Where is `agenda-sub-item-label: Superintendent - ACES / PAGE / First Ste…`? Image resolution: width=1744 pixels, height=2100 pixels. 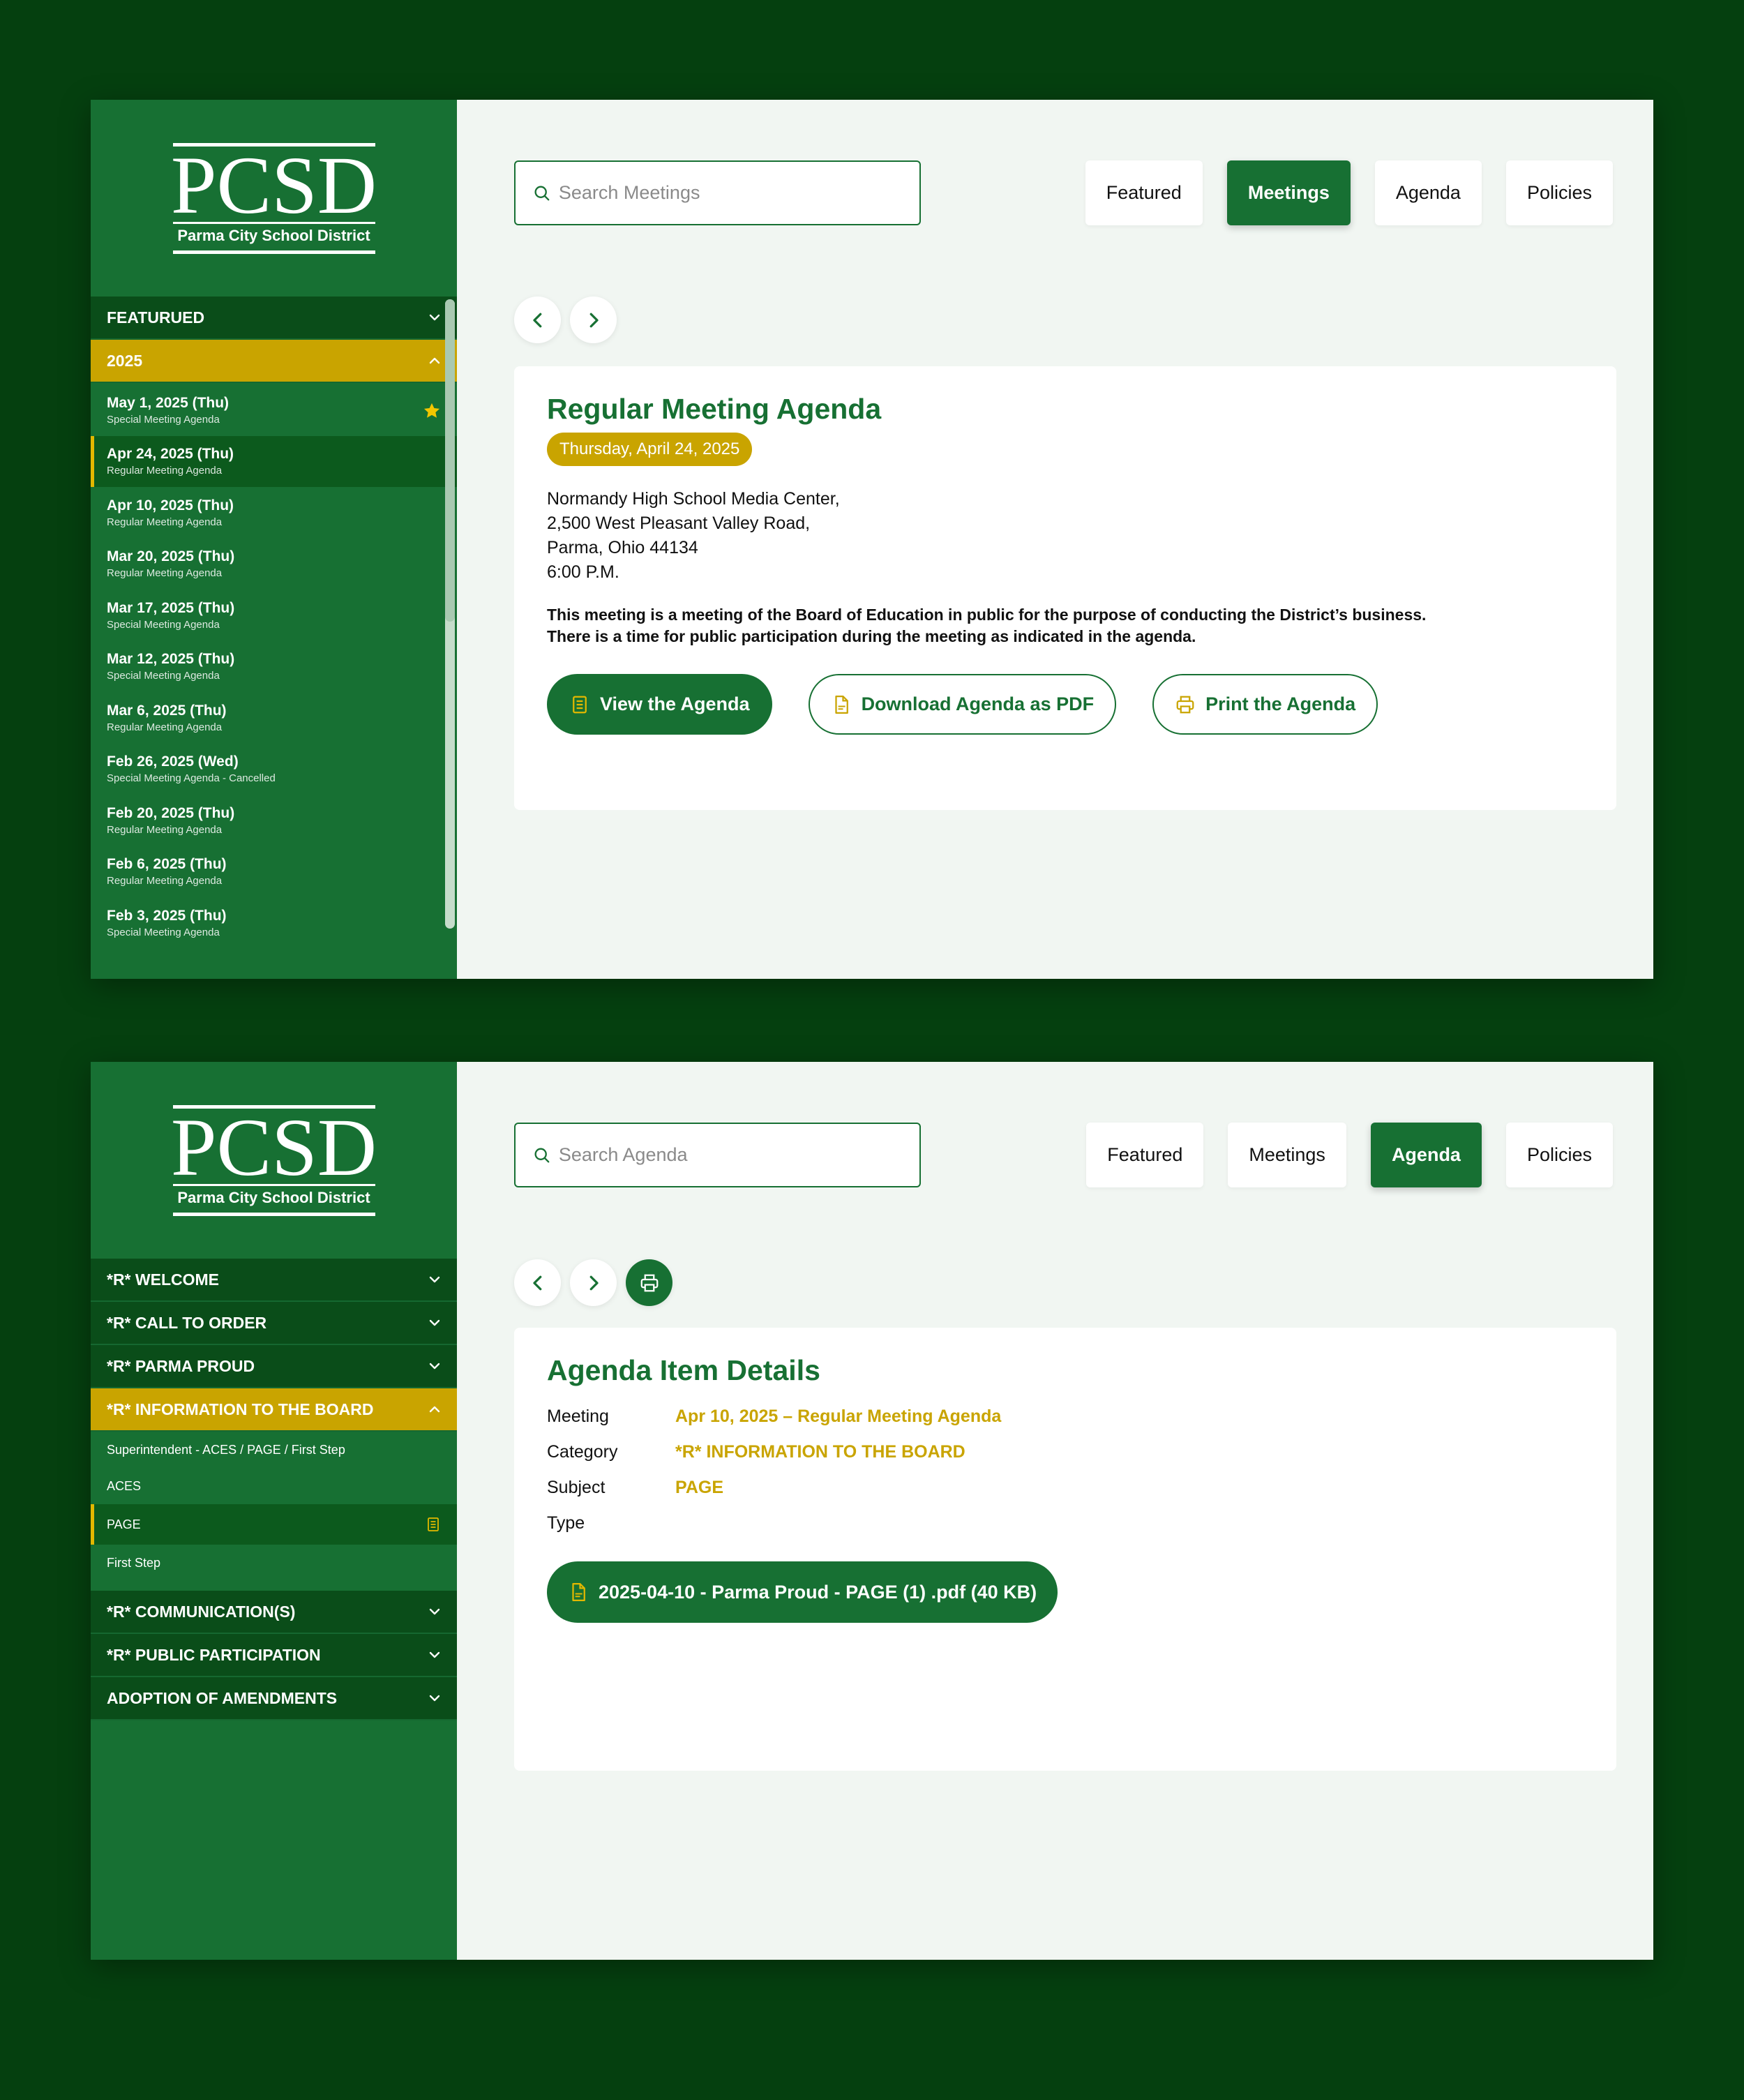
agenda-sub-item-label: Superintendent - ACES / PAGE / First Ste… is located at coordinates (226, 1450).